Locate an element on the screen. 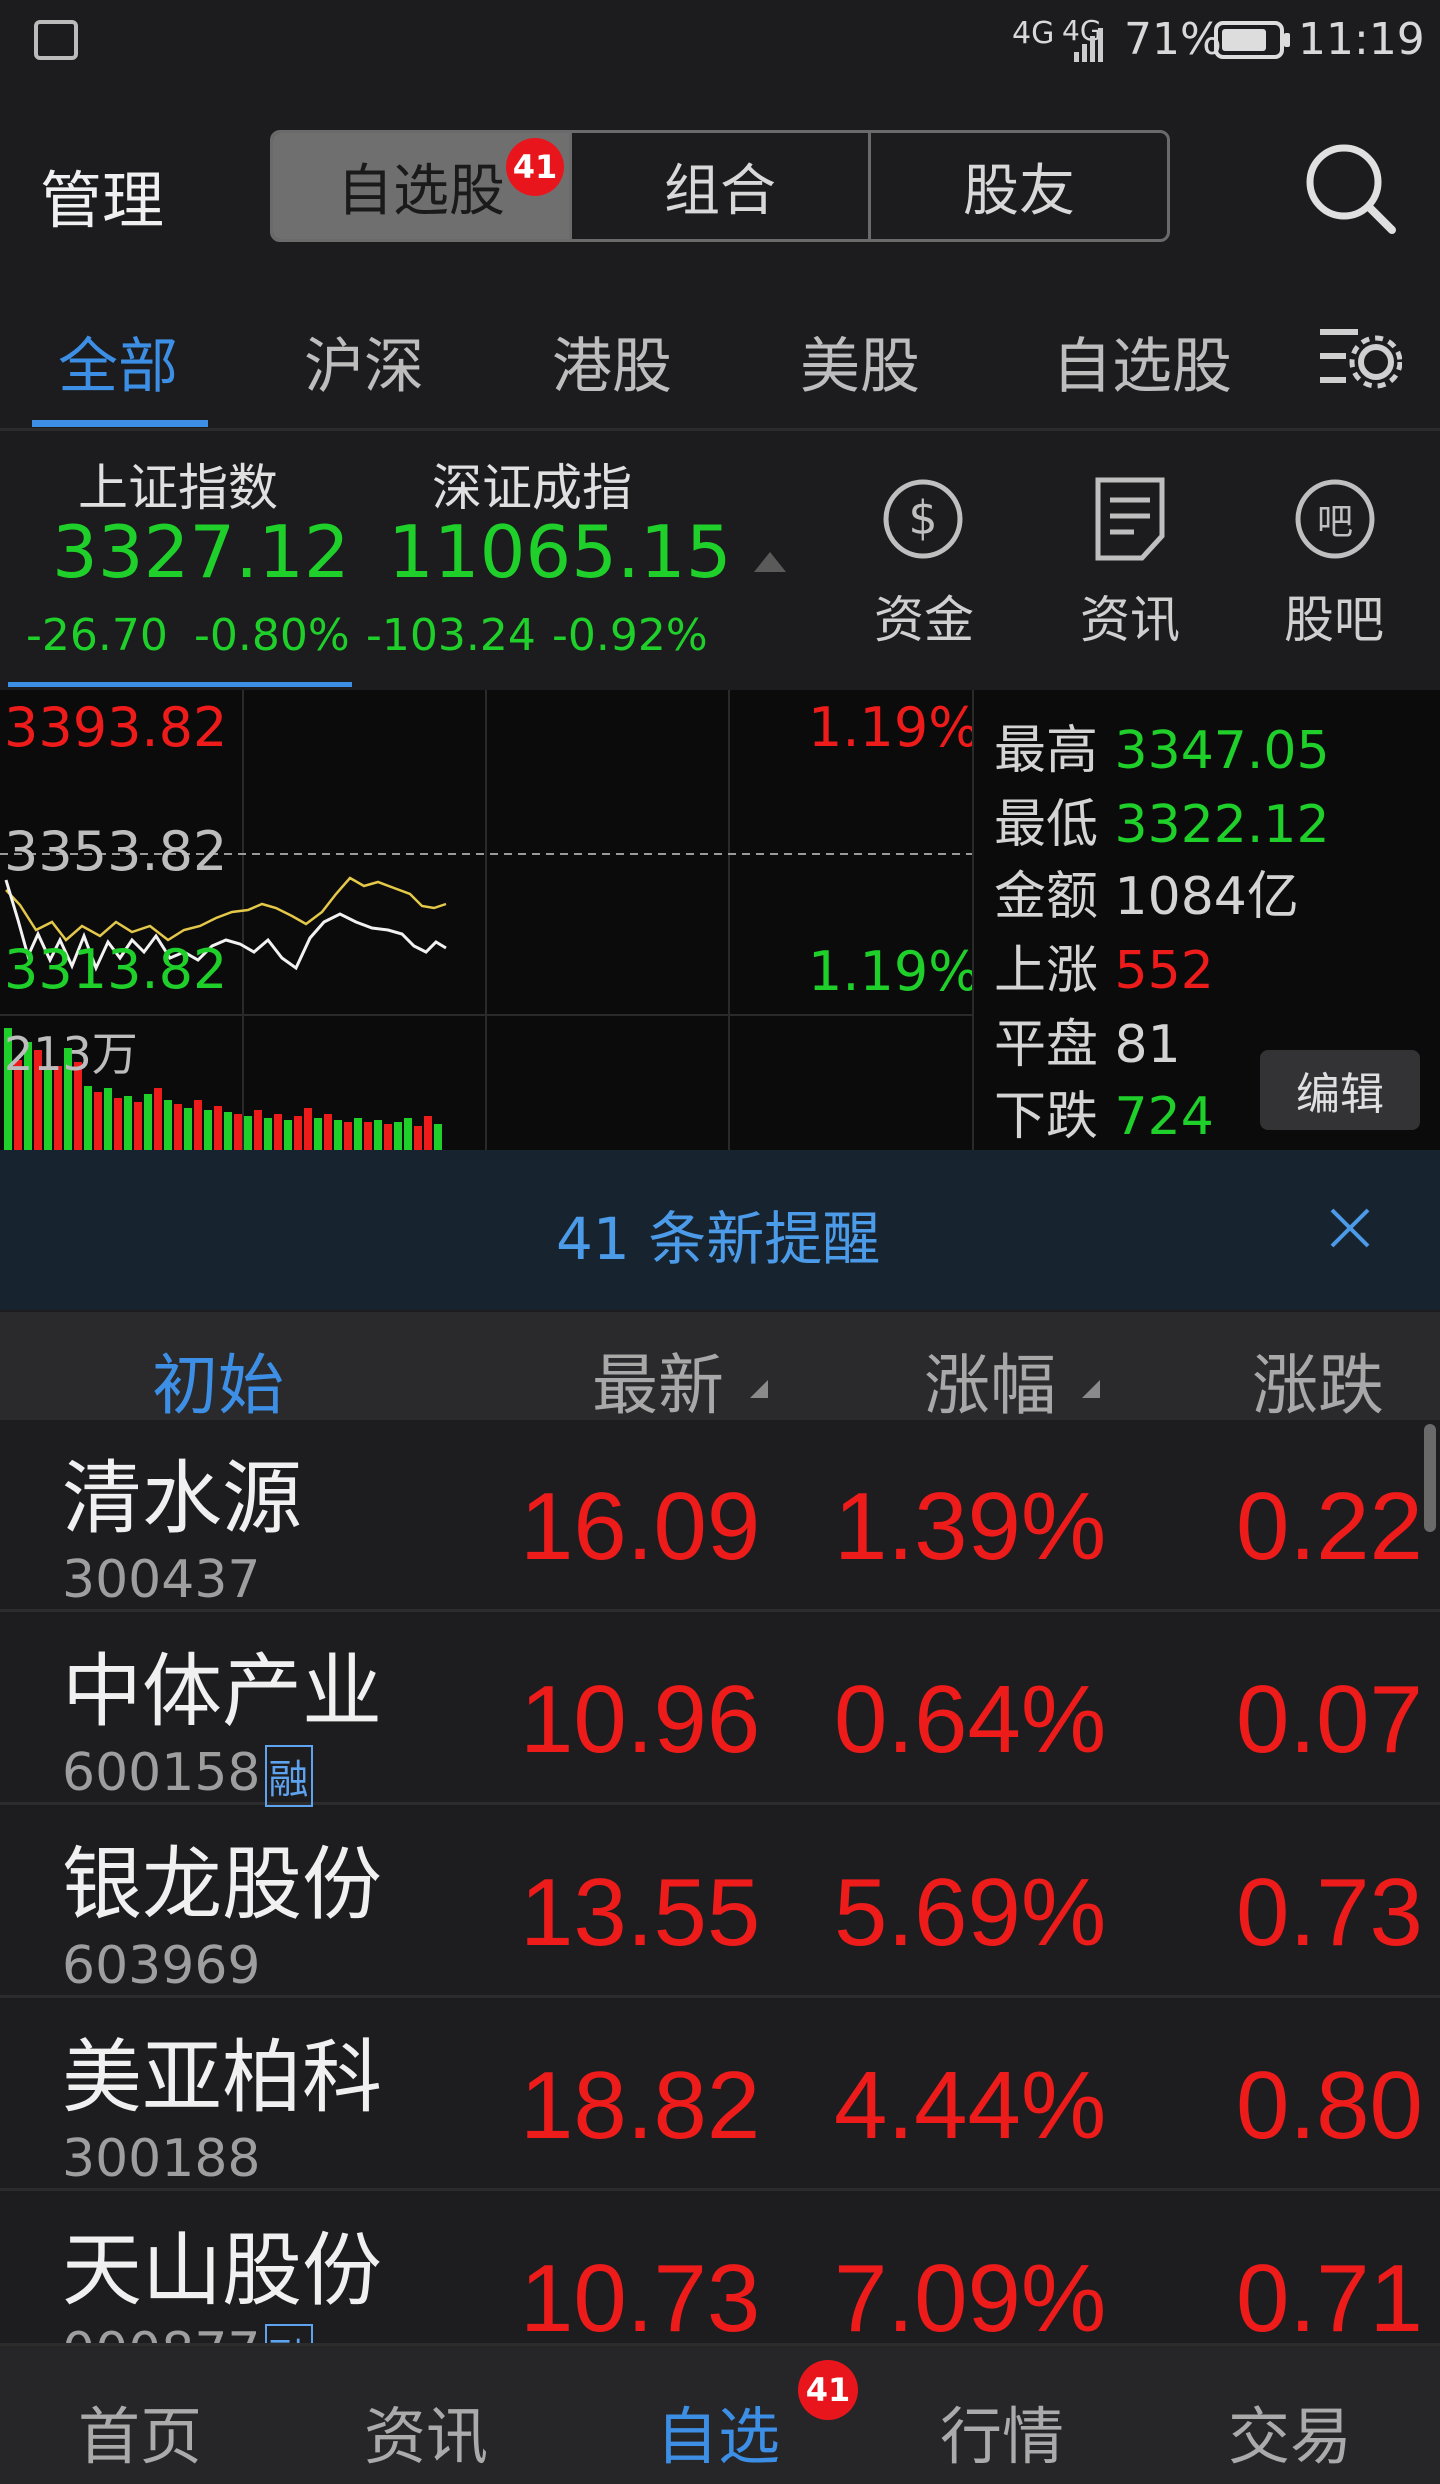  stat-down: 下跌 724 is located at coordinates (1104, 1117).